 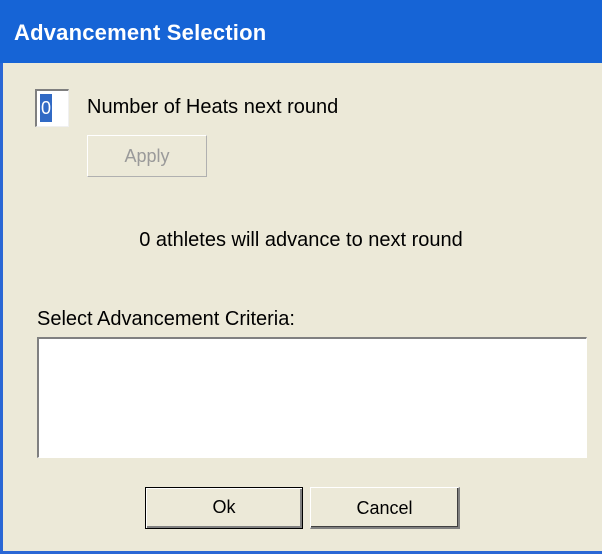 I want to click on cancel-button: Cancel, so click(x=385, y=508).